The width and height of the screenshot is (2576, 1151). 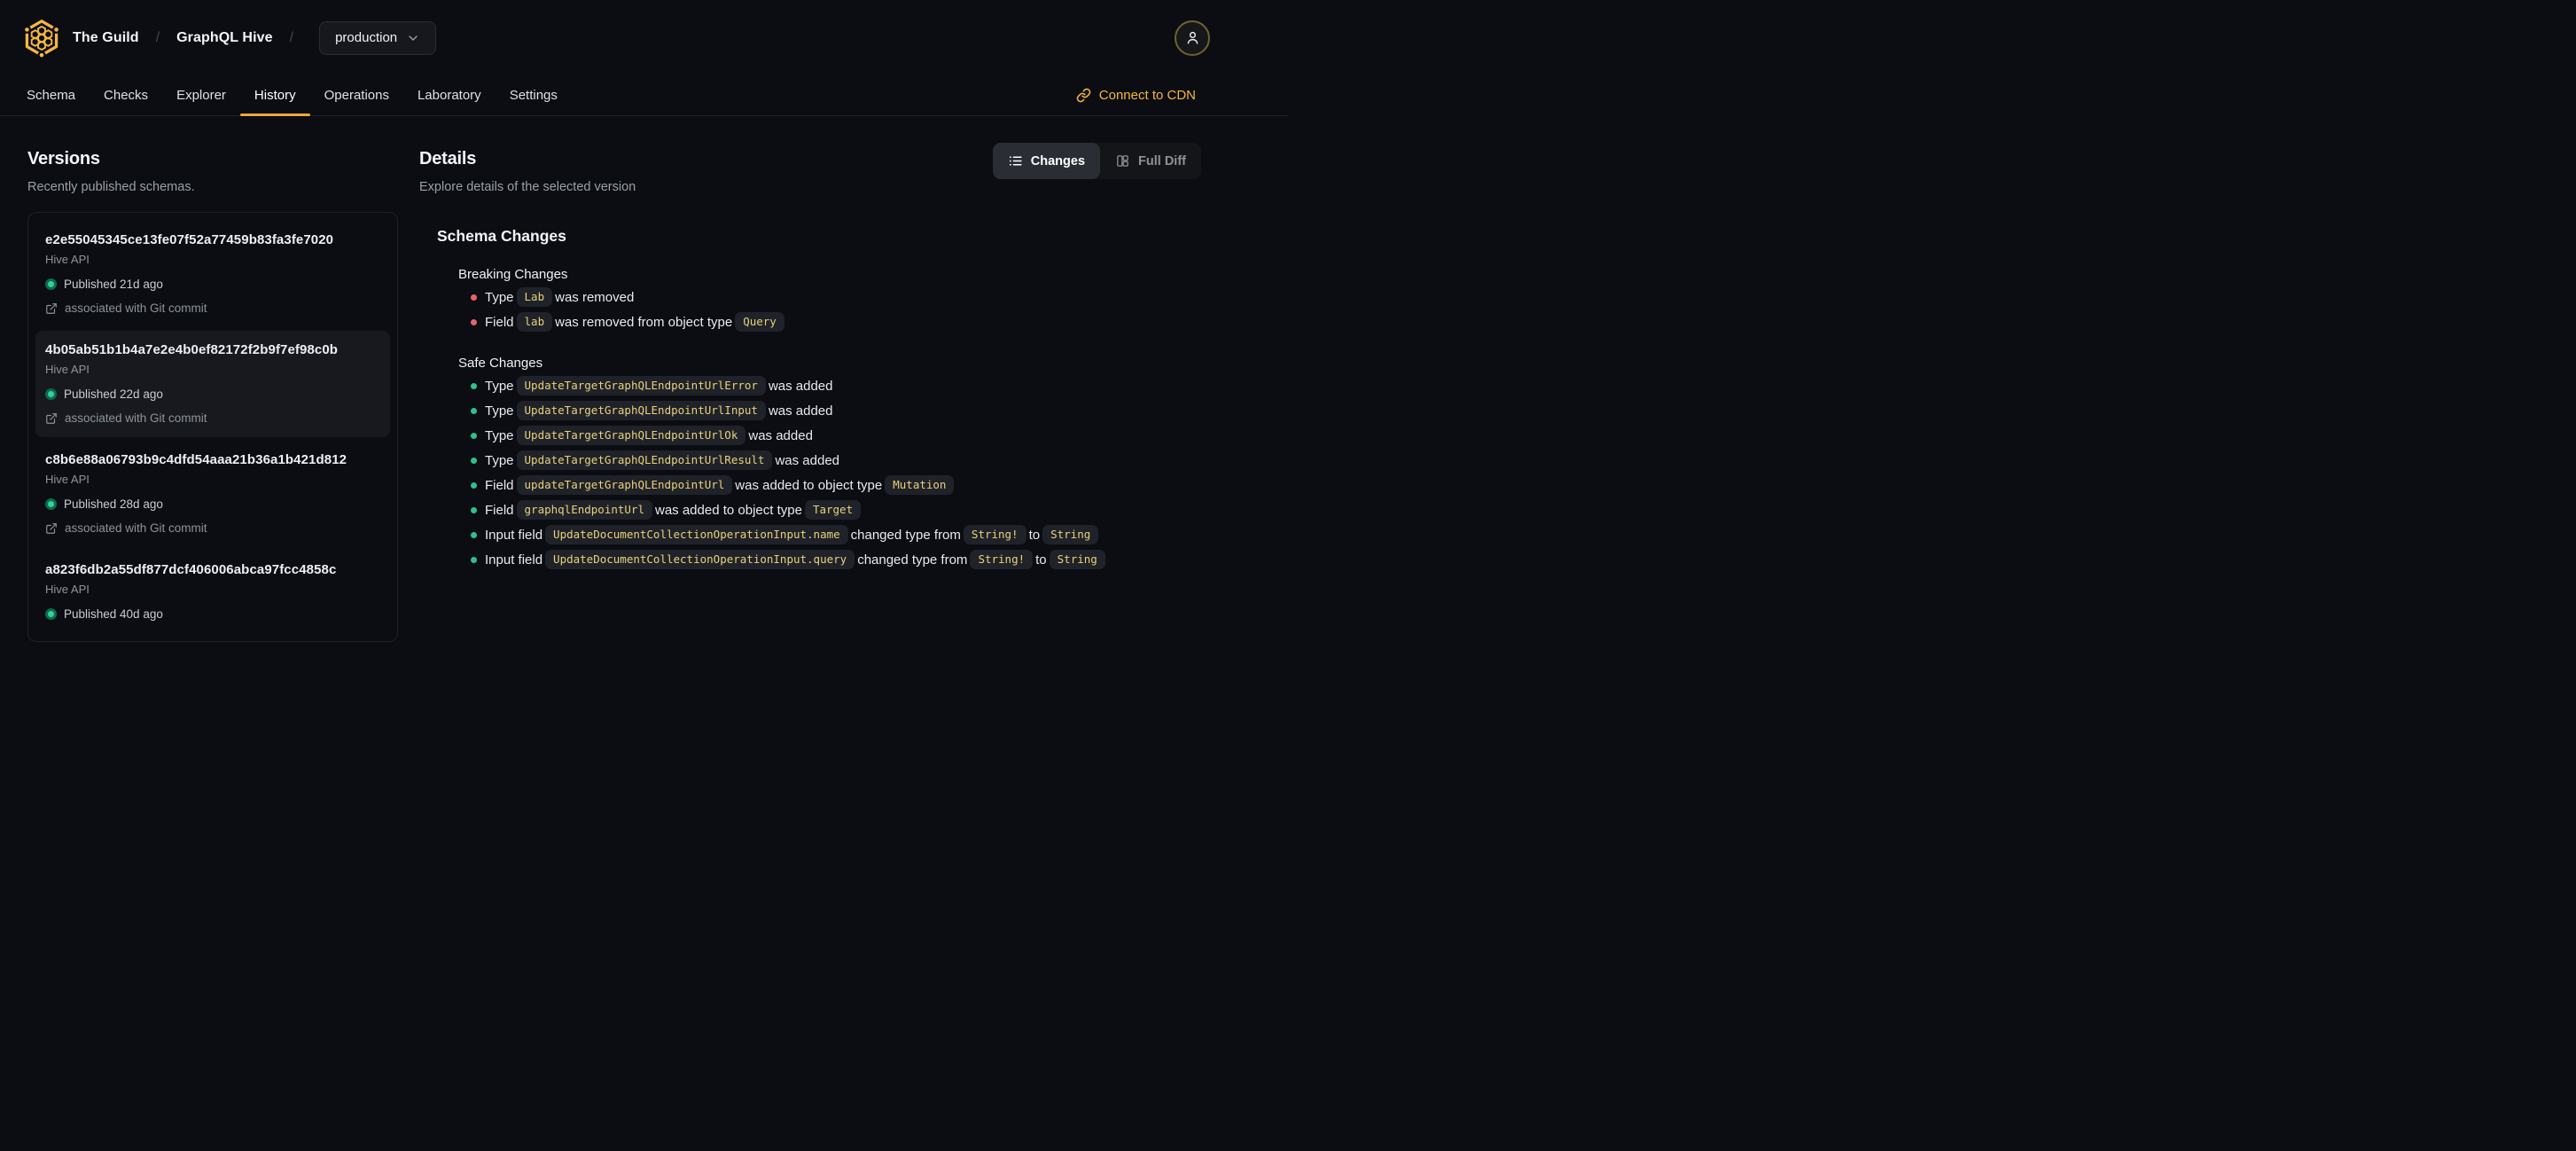 What do you see at coordinates (499, 322) in the screenshot?
I see `change-text: Field` at bounding box center [499, 322].